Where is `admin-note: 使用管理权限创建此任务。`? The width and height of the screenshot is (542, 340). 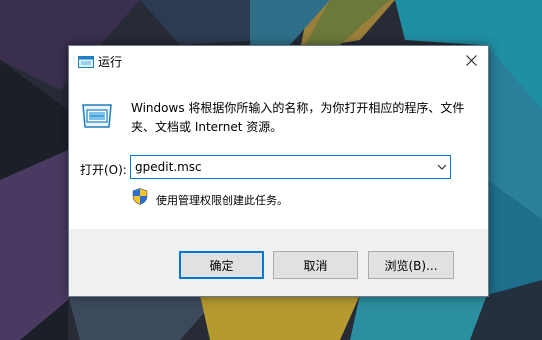
admin-note: 使用管理权限创建此任务。 is located at coordinates (222, 200).